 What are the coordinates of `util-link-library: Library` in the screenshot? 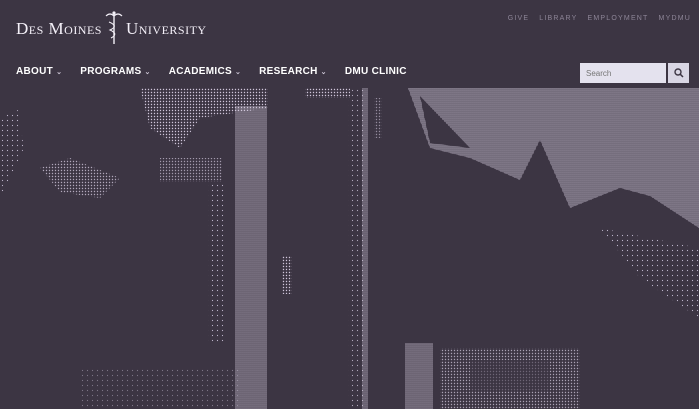 It's located at (558, 18).